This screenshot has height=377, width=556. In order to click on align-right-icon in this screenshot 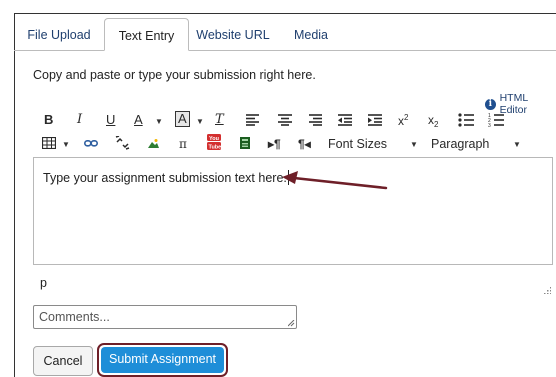, I will do `click(315, 120)`.